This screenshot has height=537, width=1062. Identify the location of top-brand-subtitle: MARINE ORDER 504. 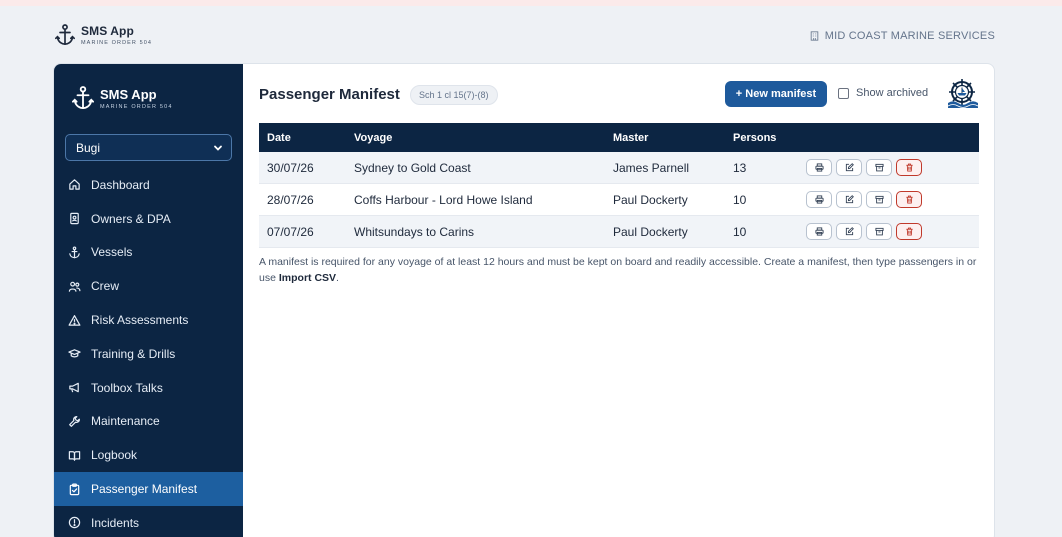
(117, 43).